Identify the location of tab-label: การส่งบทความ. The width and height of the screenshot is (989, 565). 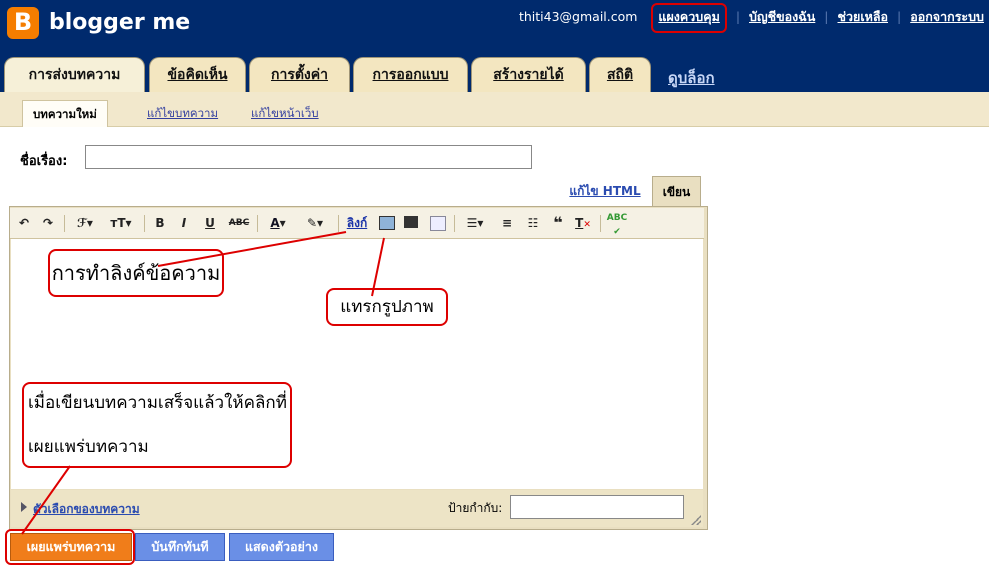
(74, 75).